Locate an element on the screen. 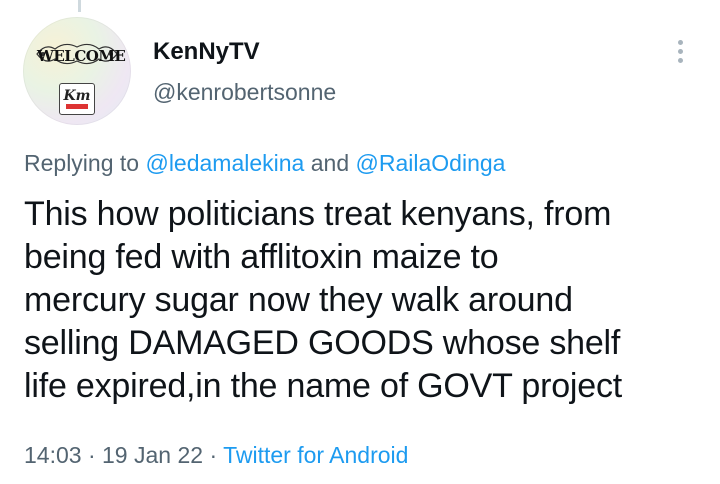 This screenshot has width=720, height=484. avatar-logo: Km is located at coordinates (77, 99).